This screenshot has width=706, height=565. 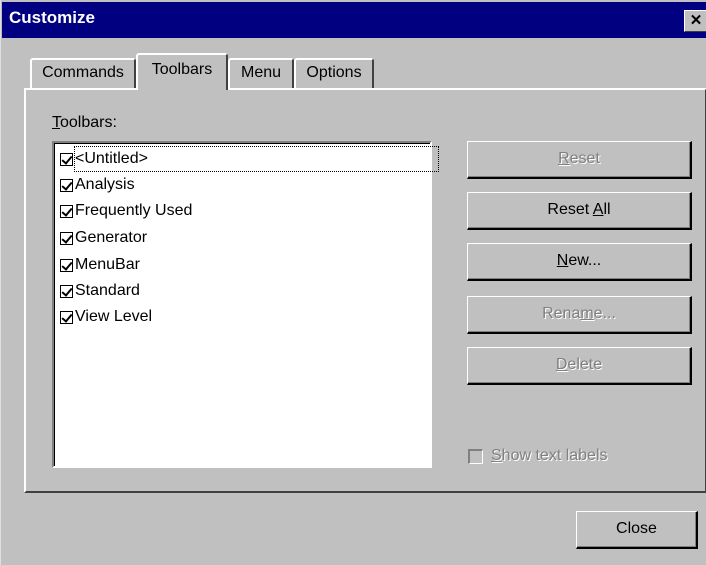 I want to click on list-item: Analysis, so click(x=97, y=185).